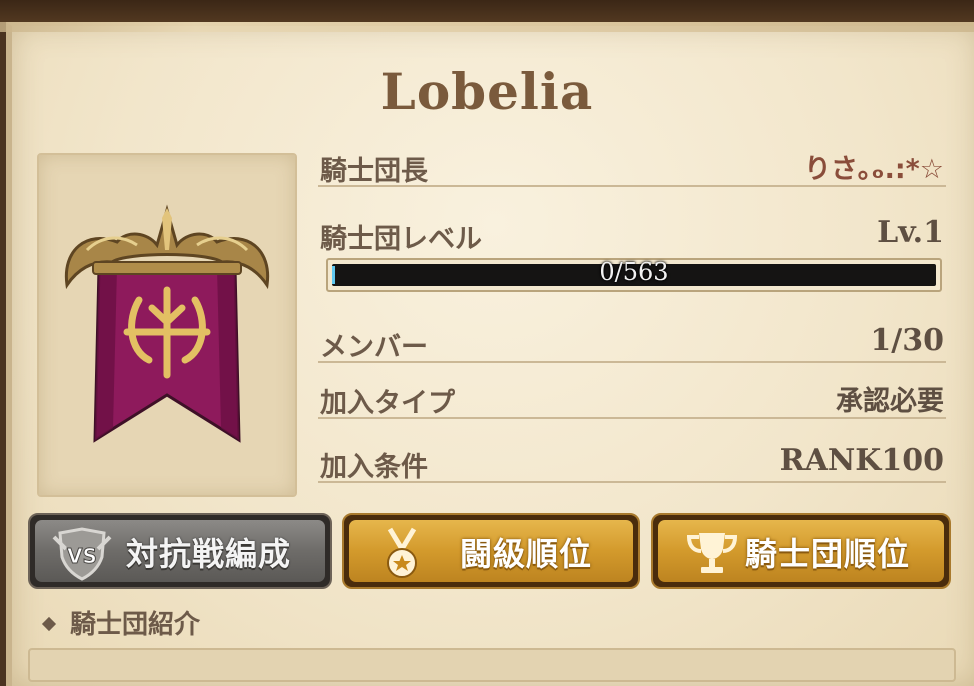  I want to click on svg-text: VS, so click(82, 556).